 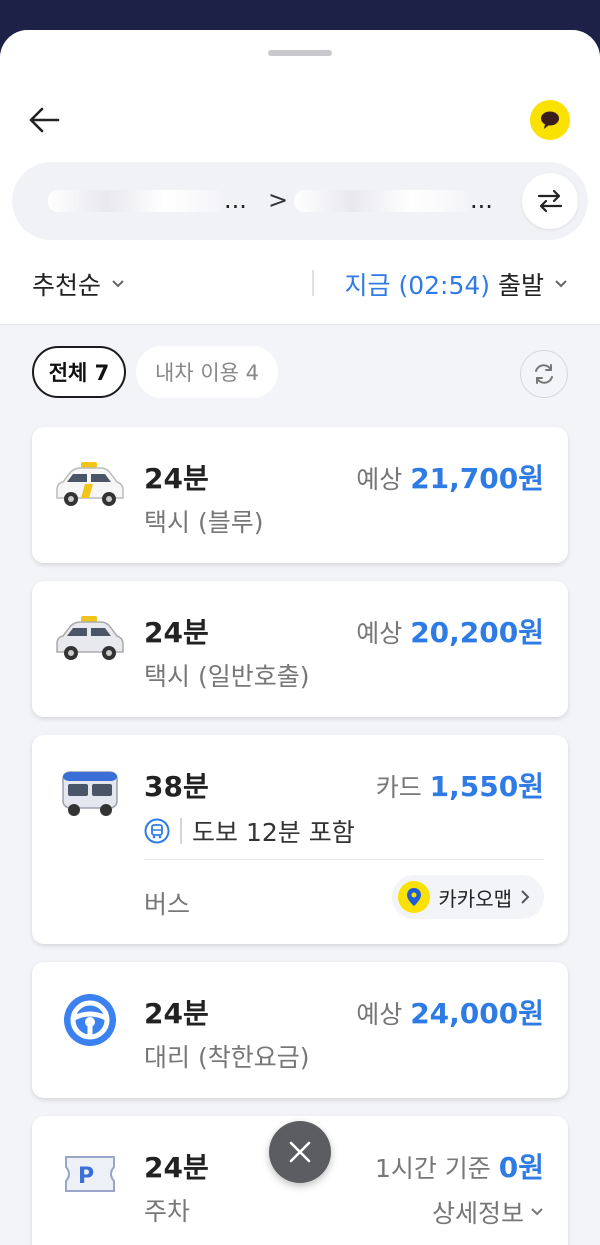 I want to click on departure-dropdown: 지금 (02:54) 출발, so click(x=456, y=284).